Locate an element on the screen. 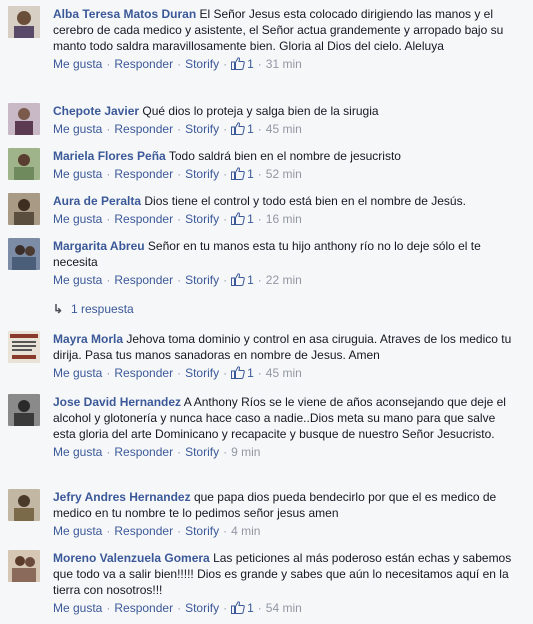 This screenshot has height=624, width=533. comment-author: Chepote Javier is located at coordinates (96, 111).